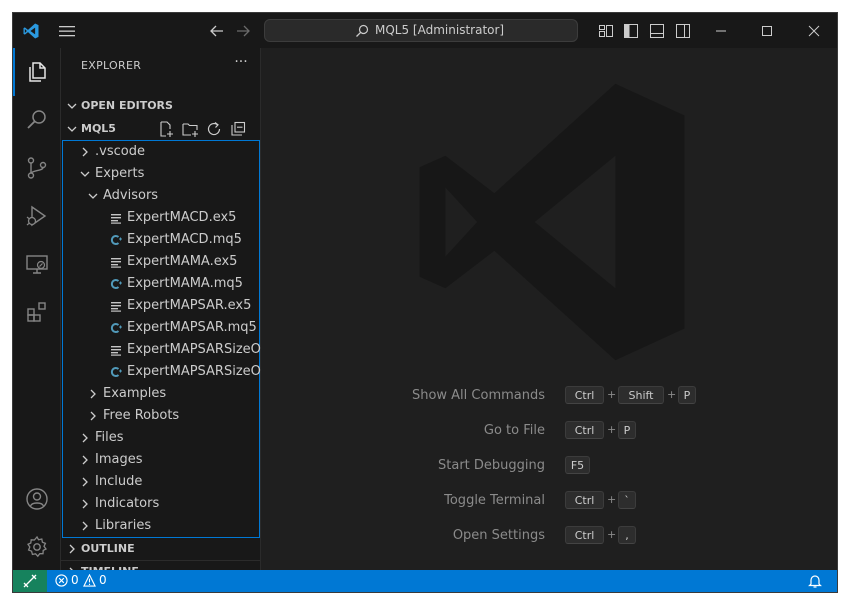 The width and height of the screenshot is (850, 605). Describe the element at coordinates (243, 31) in the screenshot. I see `arrow-right-icon` at that location.